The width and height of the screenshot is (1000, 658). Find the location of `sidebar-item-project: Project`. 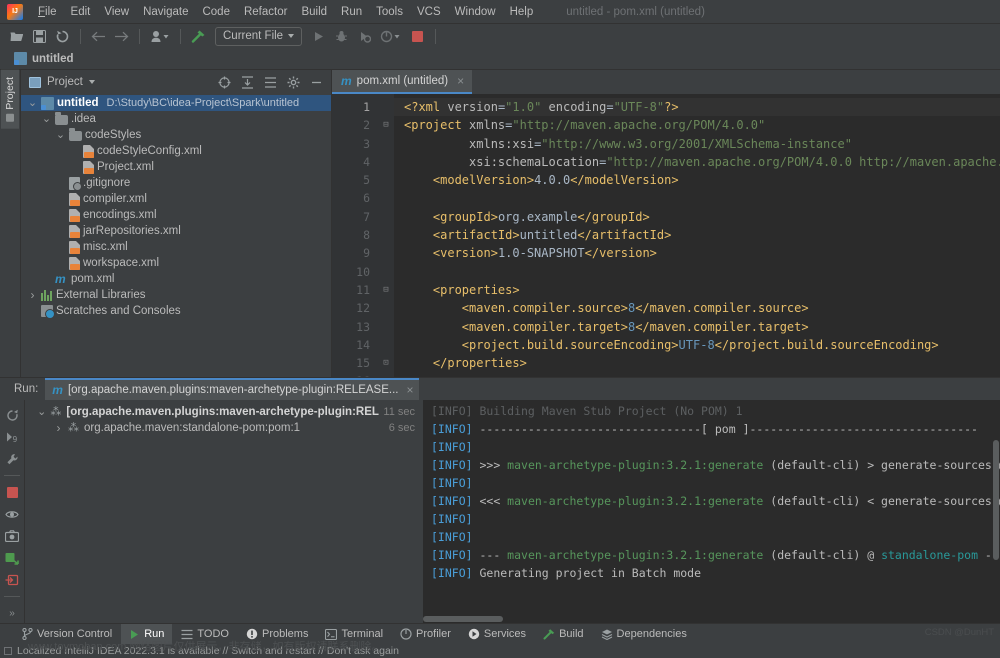

sidebar-item-project: Project is located at coordinates (10, 99).